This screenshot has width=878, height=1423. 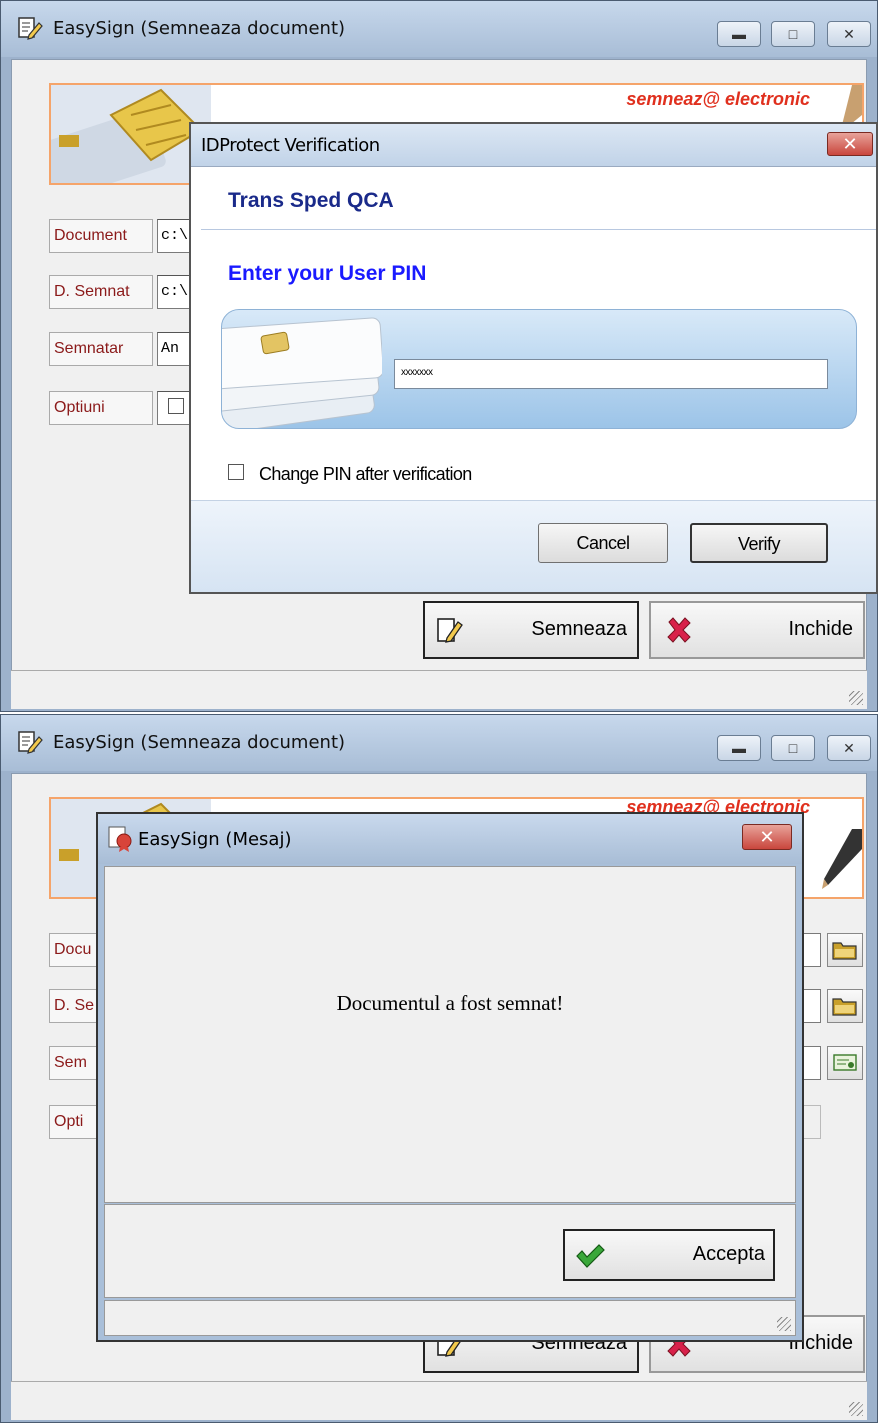 What do you see at coordinates (101, 292) in the screenshot?
I see `signed-document-label: D. Semnat` at bounding box center [101, 292].